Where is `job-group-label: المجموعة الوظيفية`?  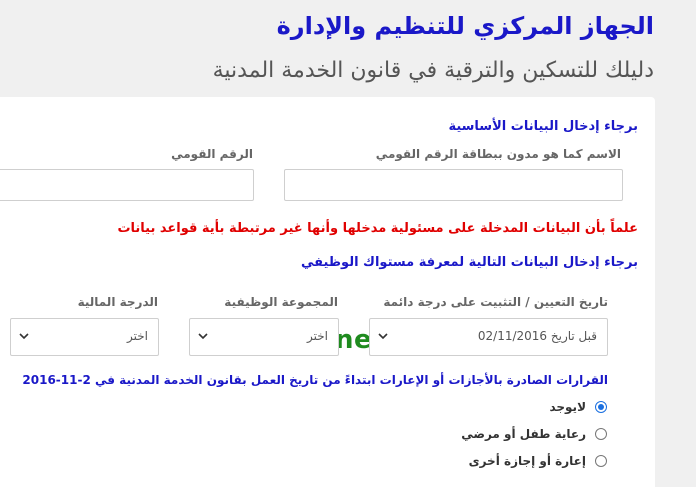 job-group-label: المجموعة الوظيفية is located at coordinates (281, 302).